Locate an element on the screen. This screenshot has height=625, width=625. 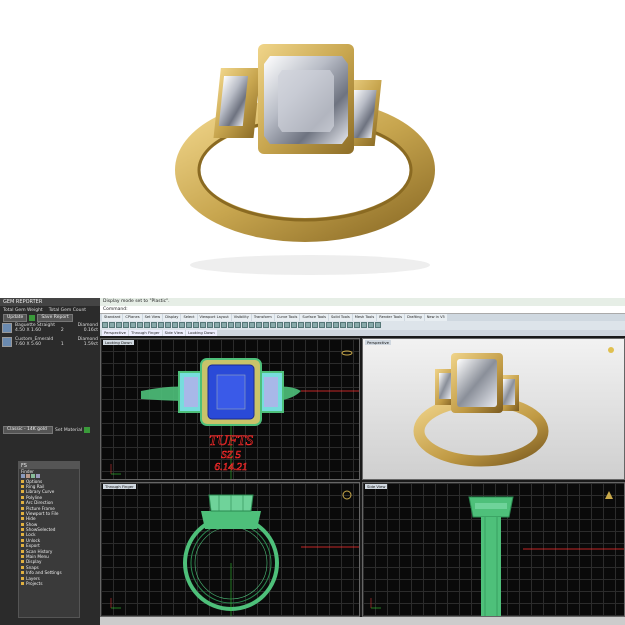
toolbar-tab: CPlanes is located at coordinates (132, 317).